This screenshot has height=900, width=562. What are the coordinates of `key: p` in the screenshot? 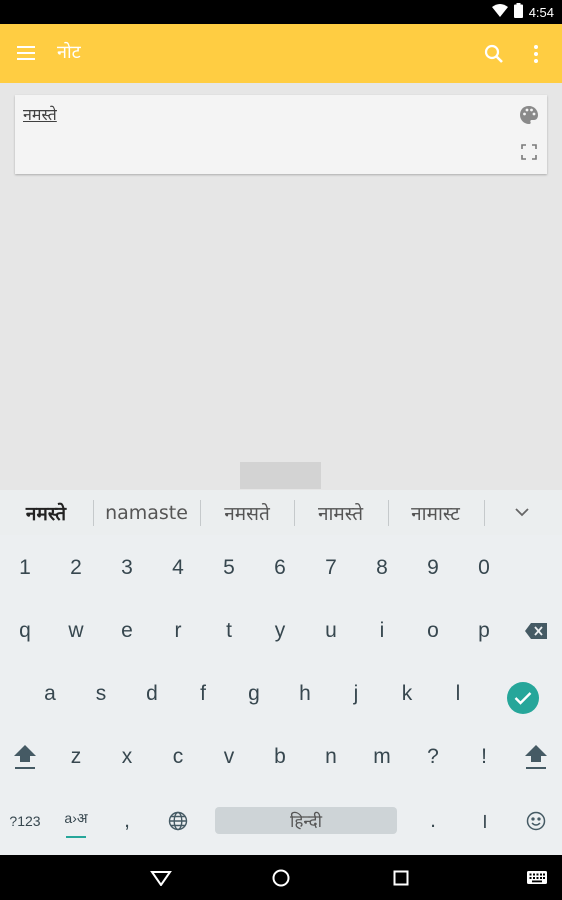 It's located at (484, 631).